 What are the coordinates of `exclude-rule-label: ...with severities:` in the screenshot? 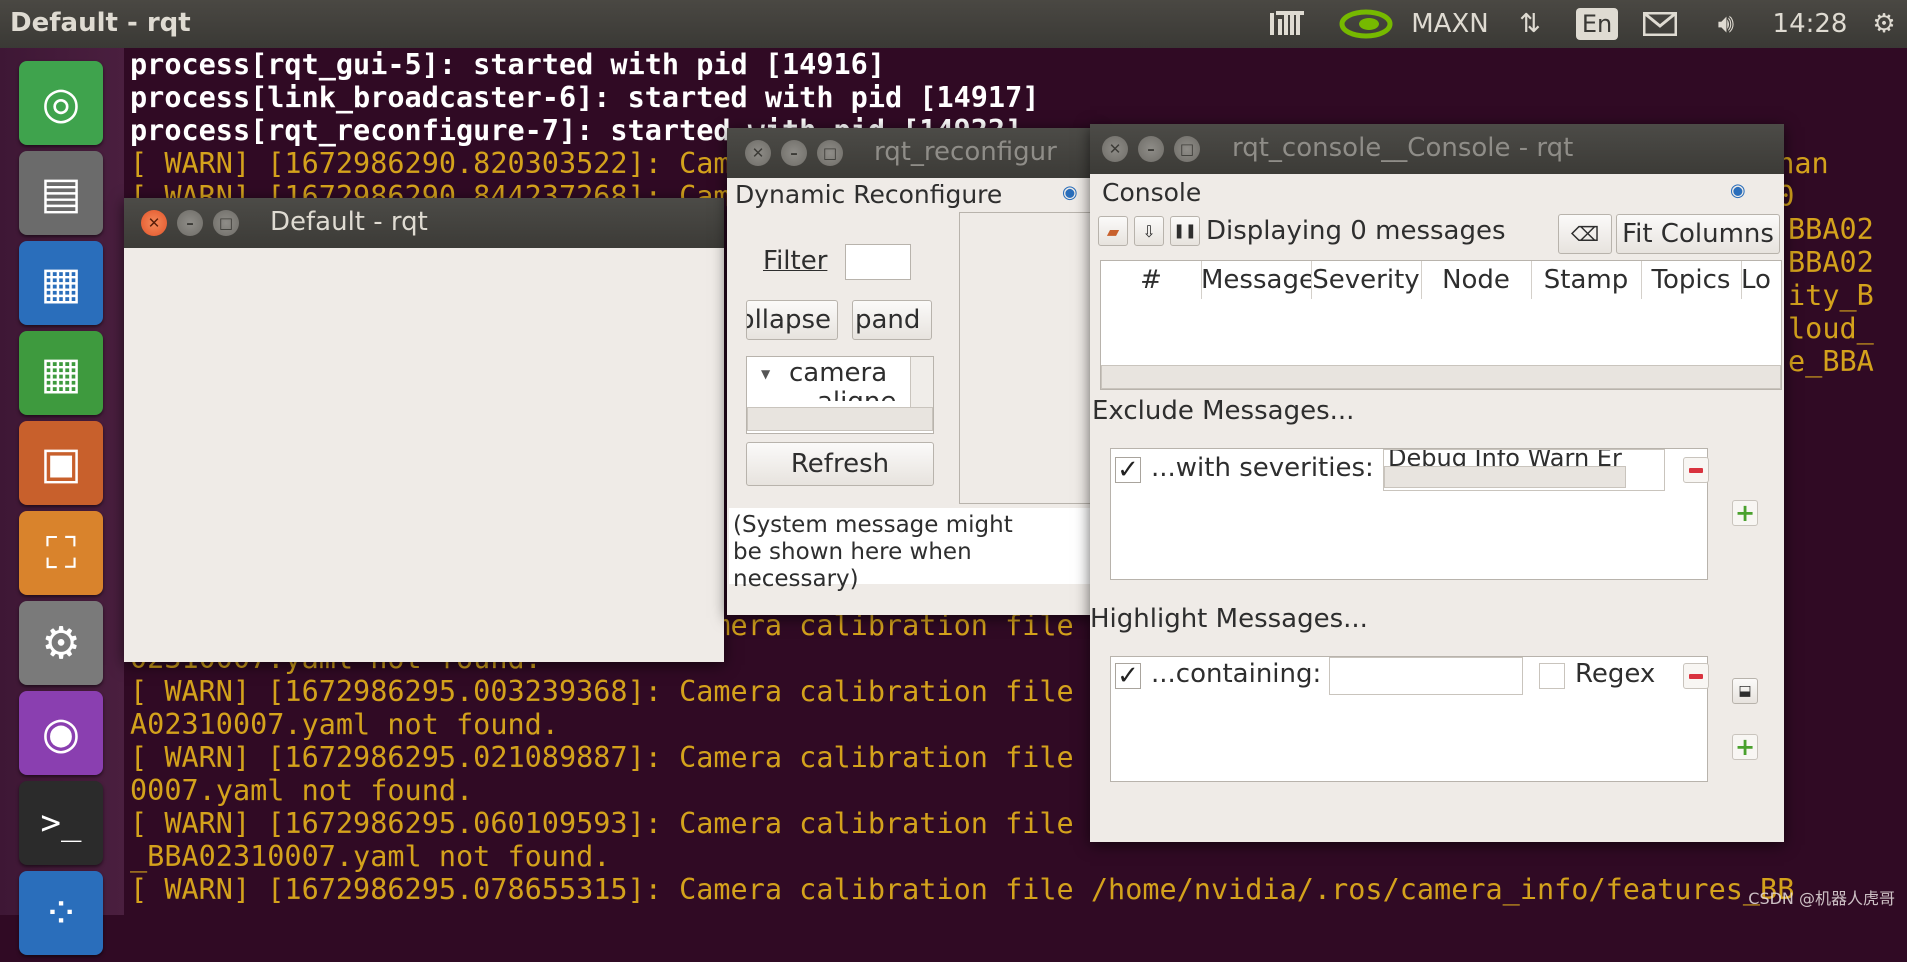 It's located at (1262, 468).